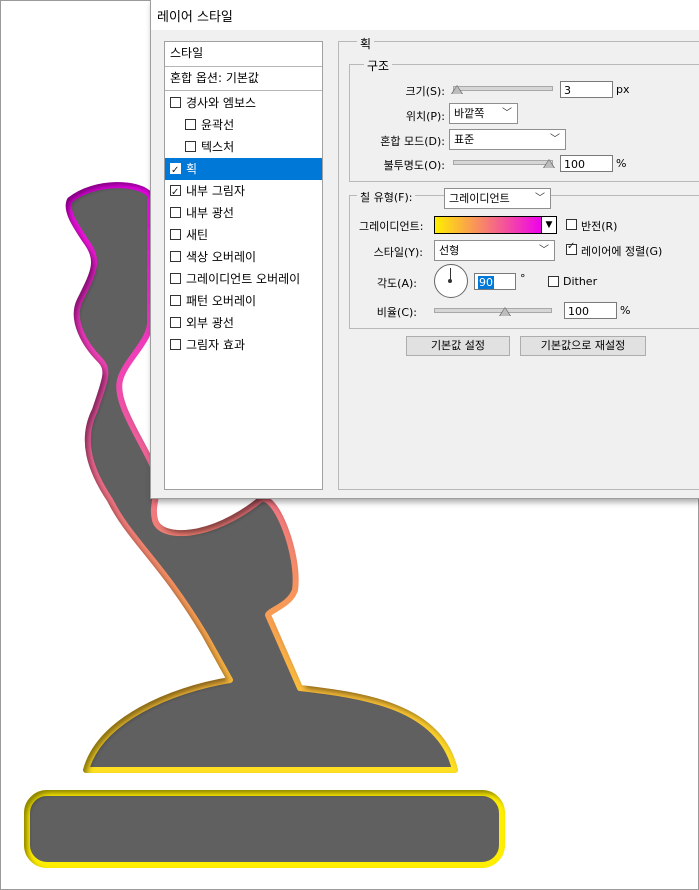 This screenshot has height=890, width=699. What do you see at coordinates (494, 250) in the screenshot?
I see `gradient-style-select: 선형 ﹀` at bounding box center [494, 250].